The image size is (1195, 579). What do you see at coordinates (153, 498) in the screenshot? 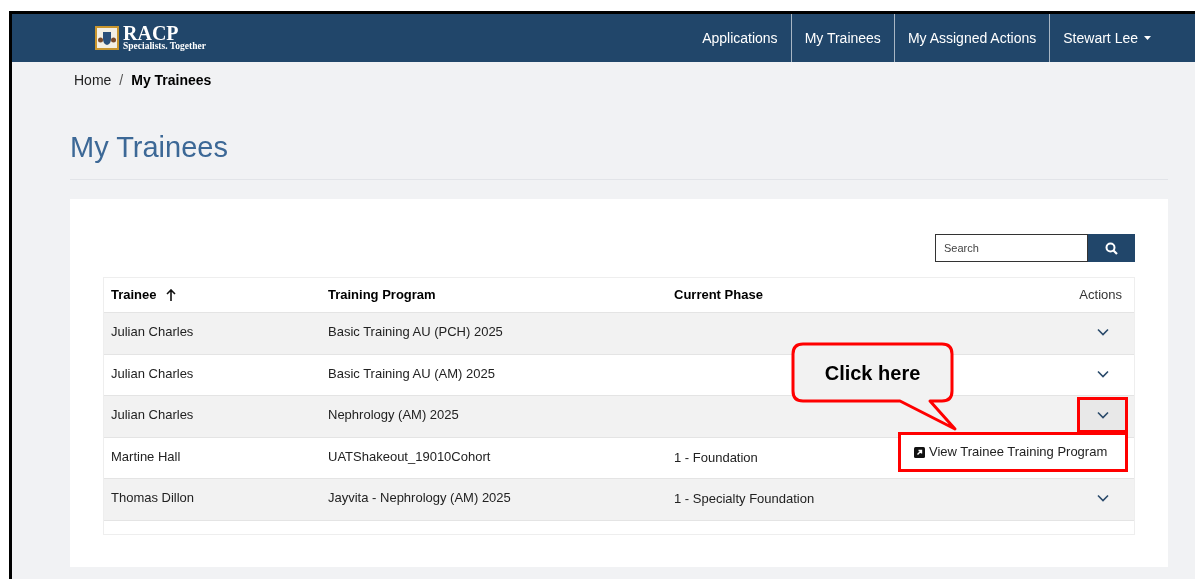
I see `table-cell: Thomas Dillon` at bounding box center [153, 498].